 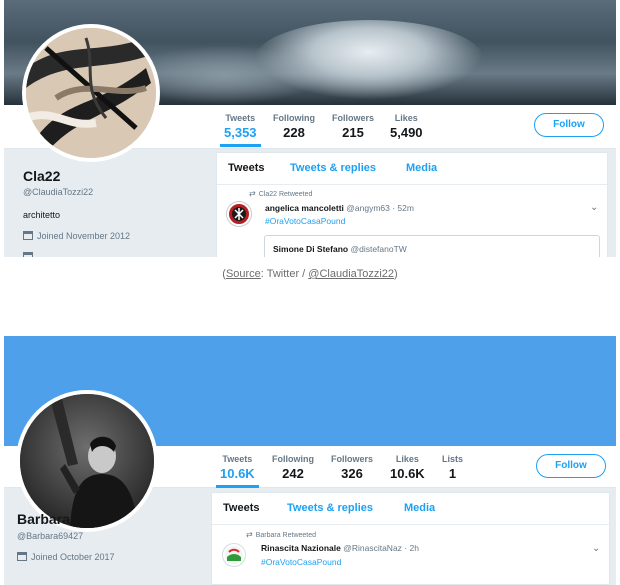 I want to click on avatar, so click(x=91, y=93).